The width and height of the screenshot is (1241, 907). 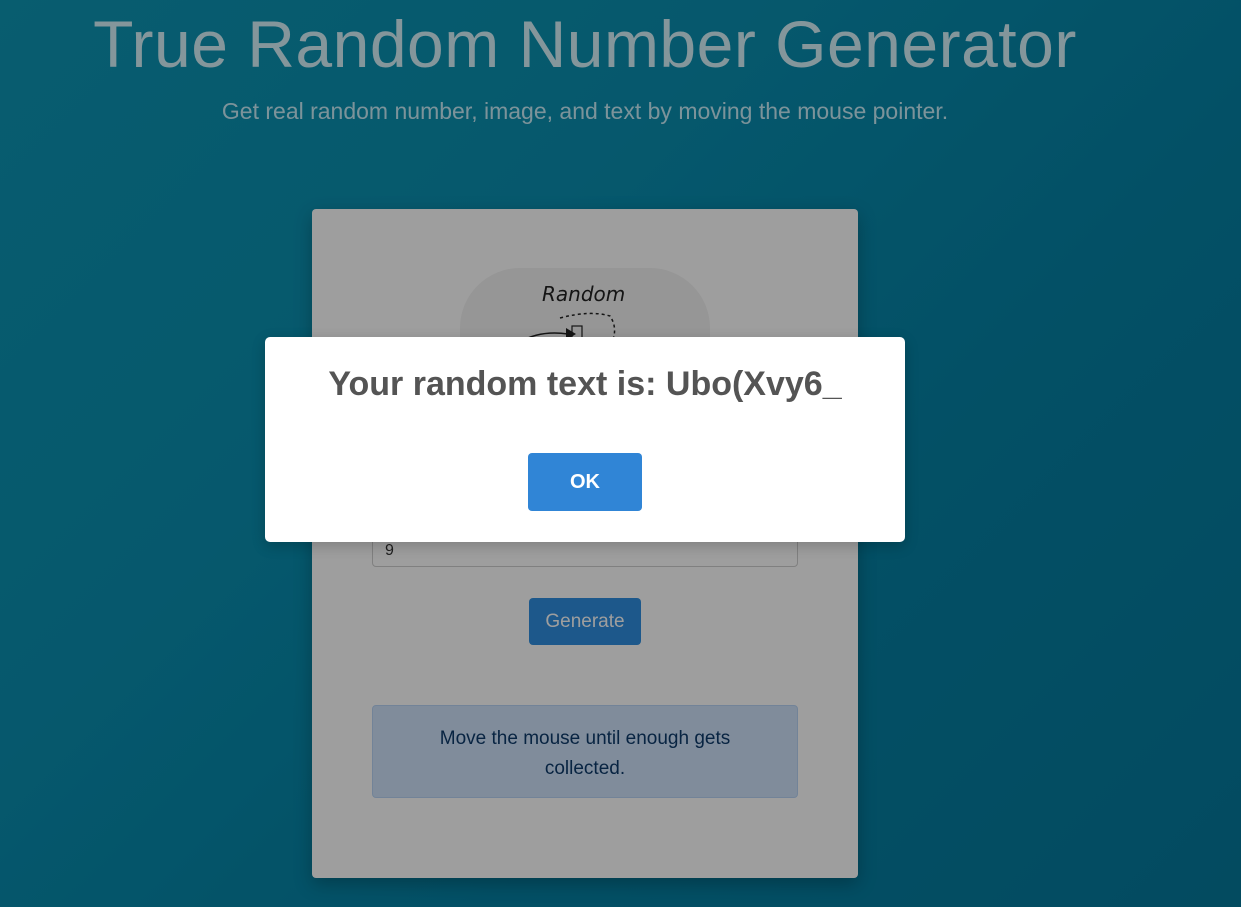 What do you see at coordinates (585, 384) in the screenshot?
I see `dialog-title: Your random text is: Ubo(Xvy6_` at bounding box center [585, 384].